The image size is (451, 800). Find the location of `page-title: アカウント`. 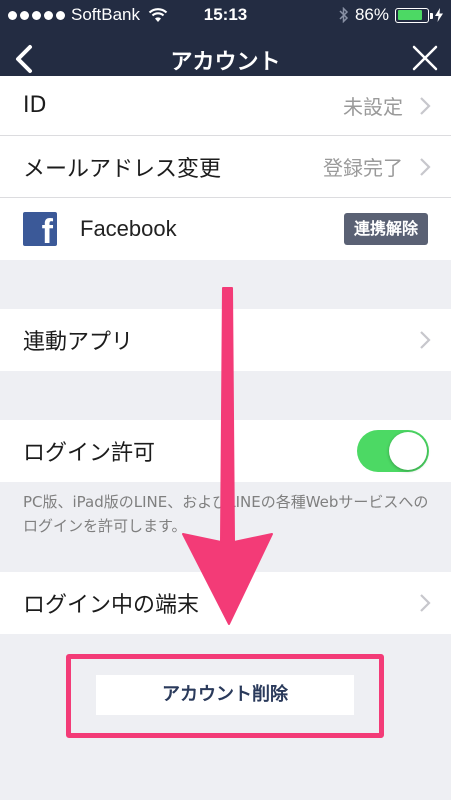

page-title: アカウント is located at coordinates (225, 62).